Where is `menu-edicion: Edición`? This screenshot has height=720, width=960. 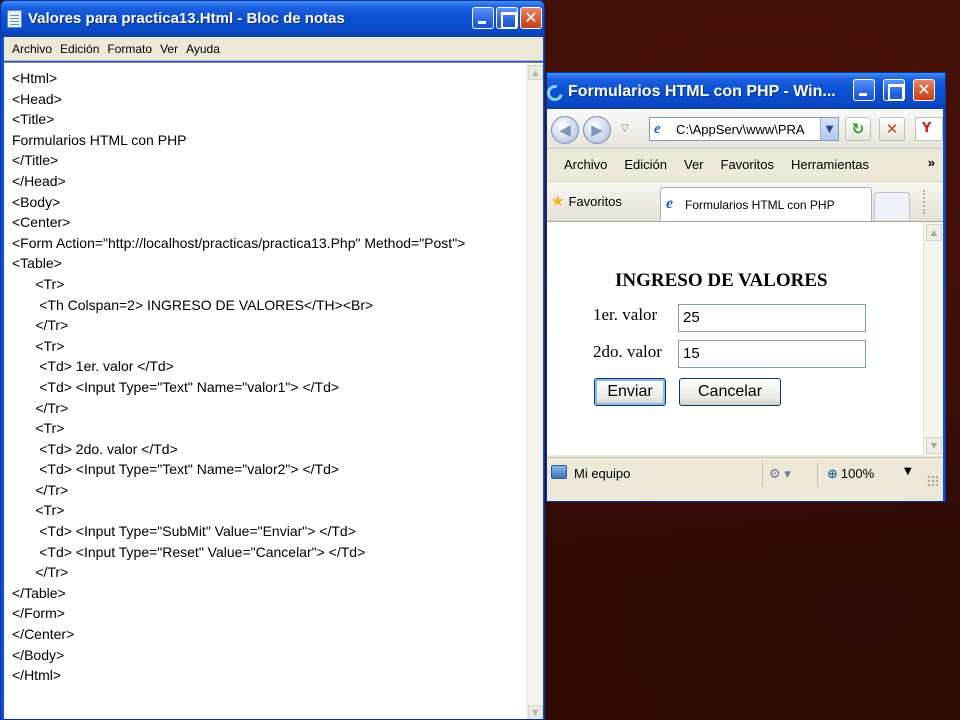
menu-edicion: Edición is located at coordinates (79, 49).